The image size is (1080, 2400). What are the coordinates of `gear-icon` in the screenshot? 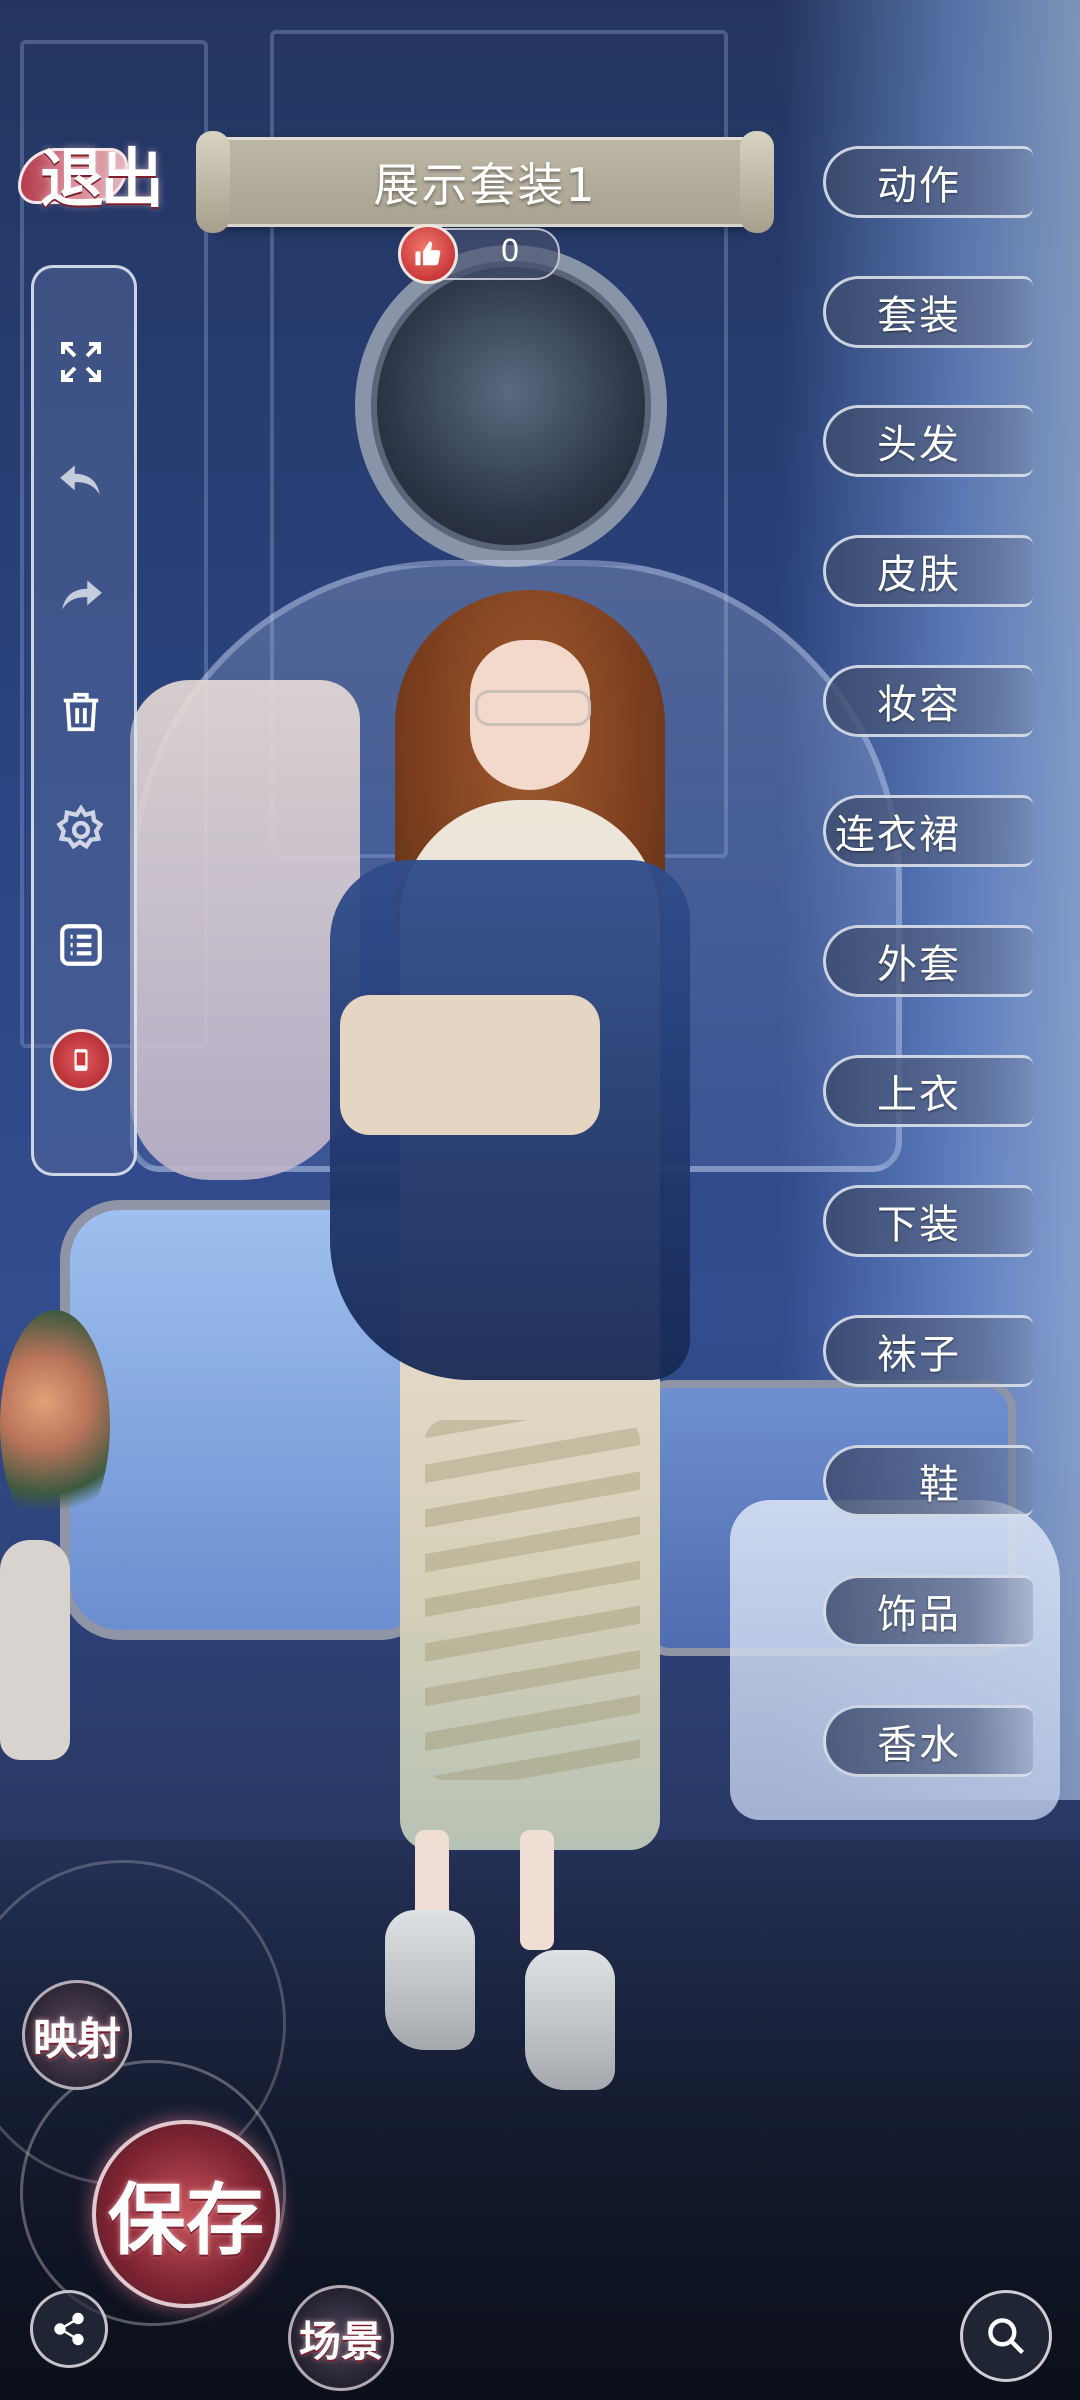 It's located at (80, 827).